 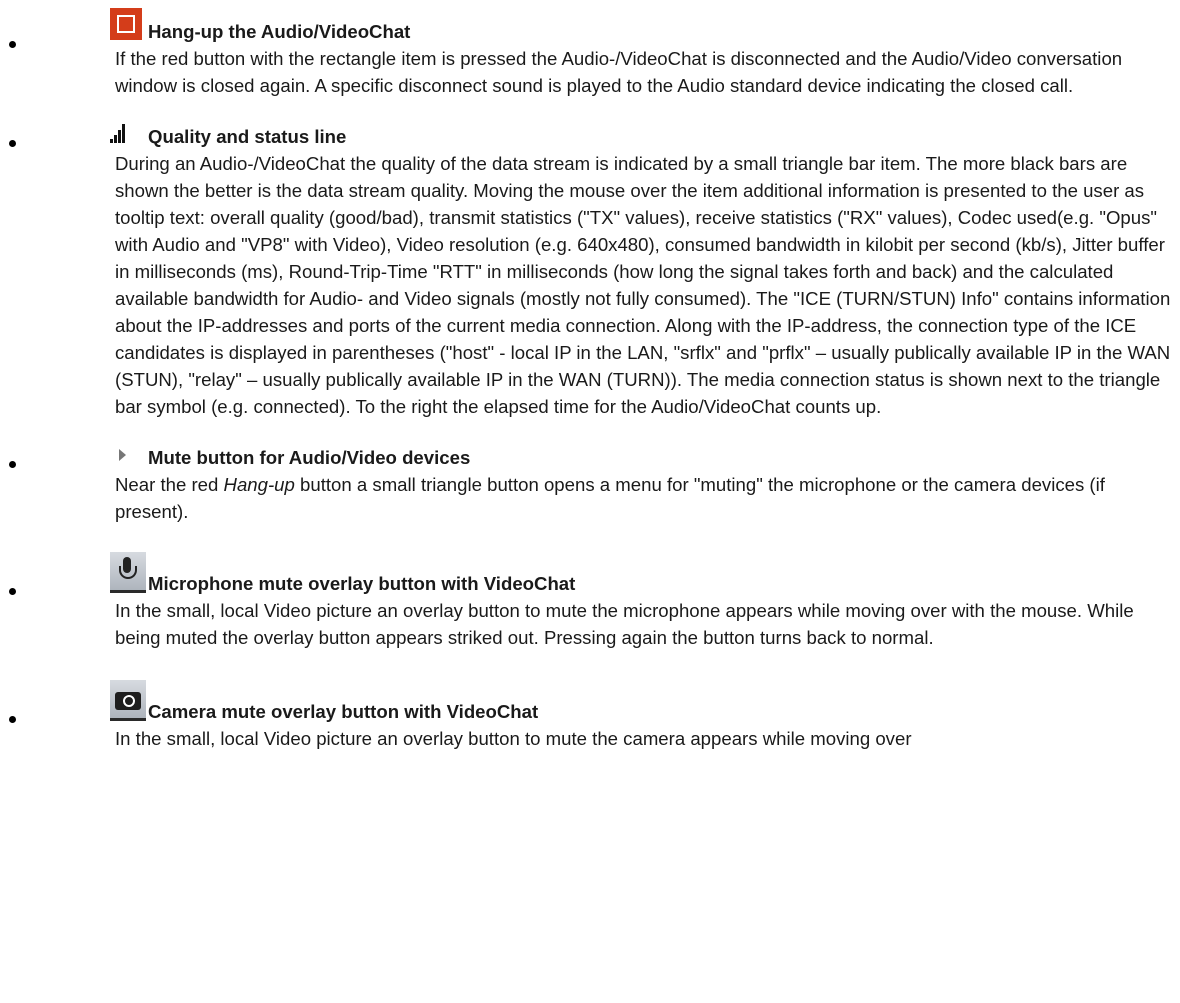 What do you see at coordinates (247, 136) in the screenshot?
I see `item-title: Quality and status line` at bounding box center [247, 136].